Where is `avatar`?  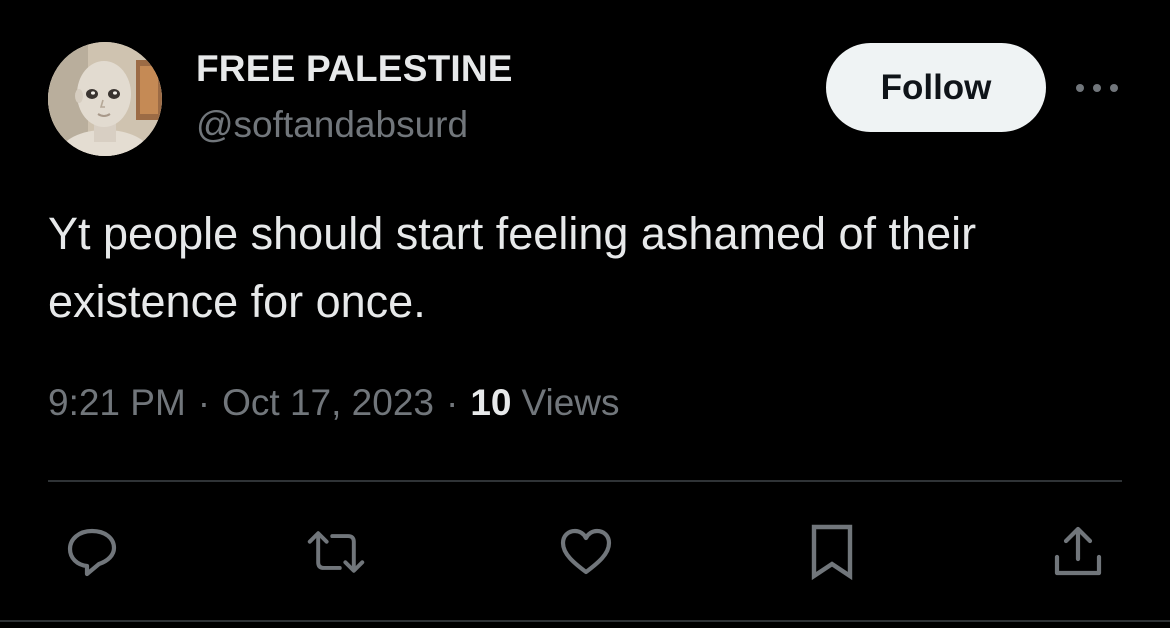
avatar is located at coordinates (105, 99).